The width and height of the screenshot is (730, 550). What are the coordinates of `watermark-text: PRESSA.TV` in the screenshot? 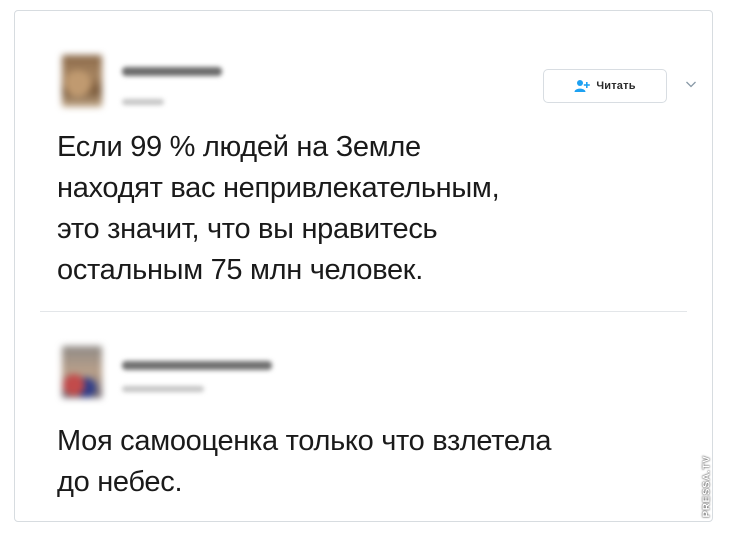 It's located at (707, 486).